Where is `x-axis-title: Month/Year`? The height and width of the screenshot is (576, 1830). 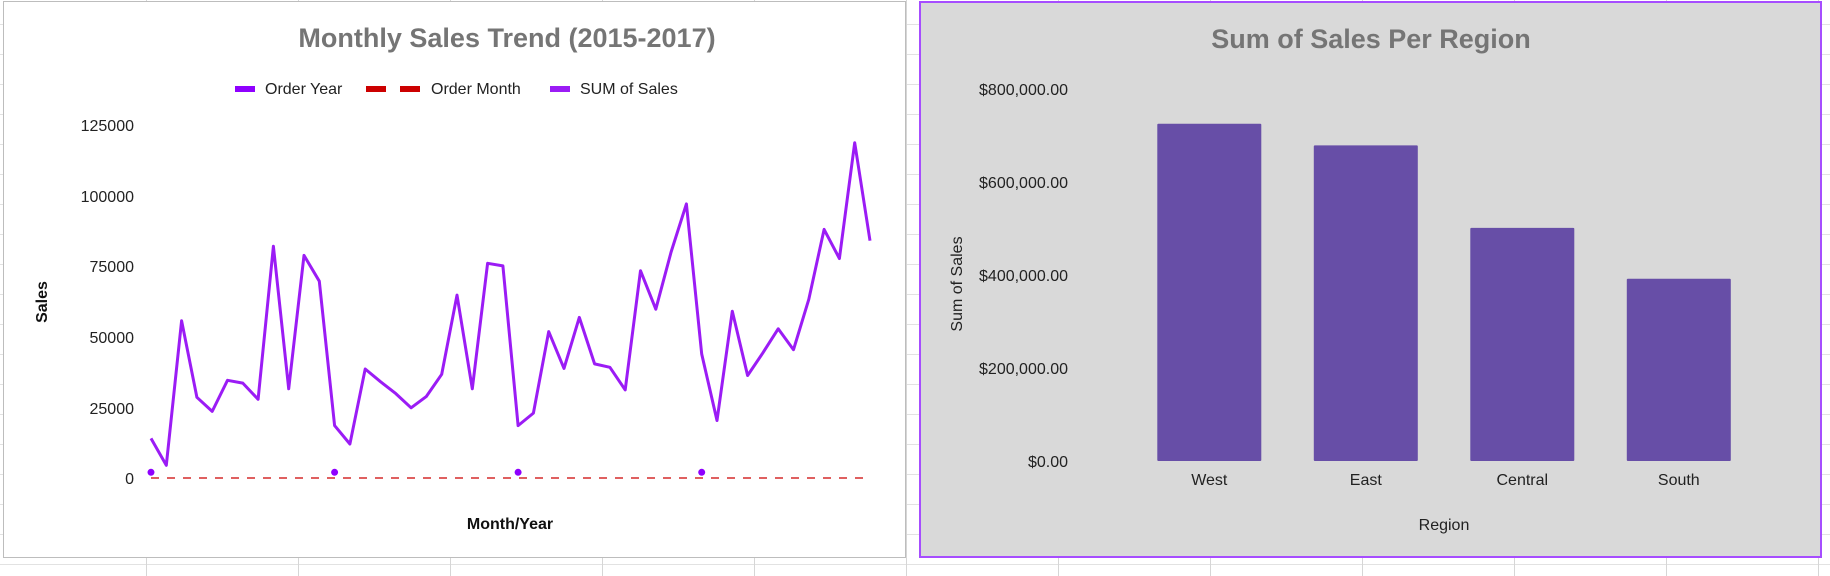
x-axis-title: Month/Year is located at coordinates (510, 524).